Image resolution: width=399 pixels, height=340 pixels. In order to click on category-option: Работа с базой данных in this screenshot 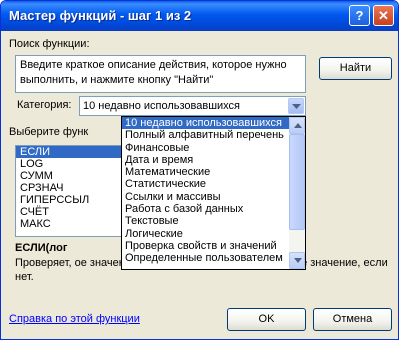, I will do `click(213, 209)`.